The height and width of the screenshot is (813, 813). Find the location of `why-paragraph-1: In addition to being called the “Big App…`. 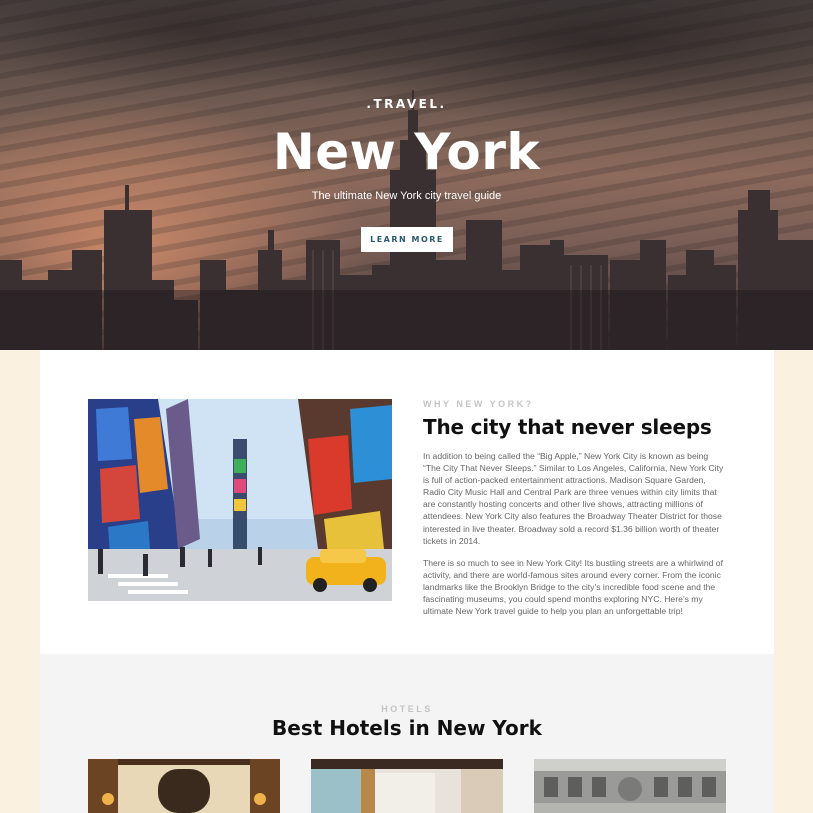

why-paragraph-1: In addition to being called the “Big App… is located at coordinates (573, 498).